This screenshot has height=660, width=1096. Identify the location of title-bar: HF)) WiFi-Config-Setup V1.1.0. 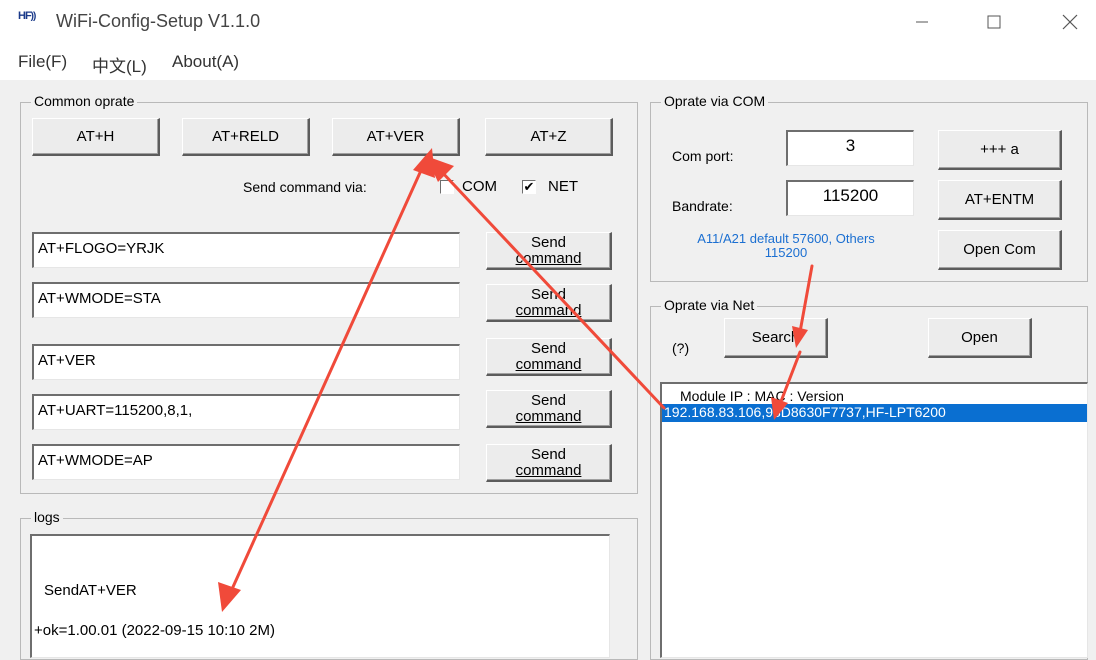
(548, 22).